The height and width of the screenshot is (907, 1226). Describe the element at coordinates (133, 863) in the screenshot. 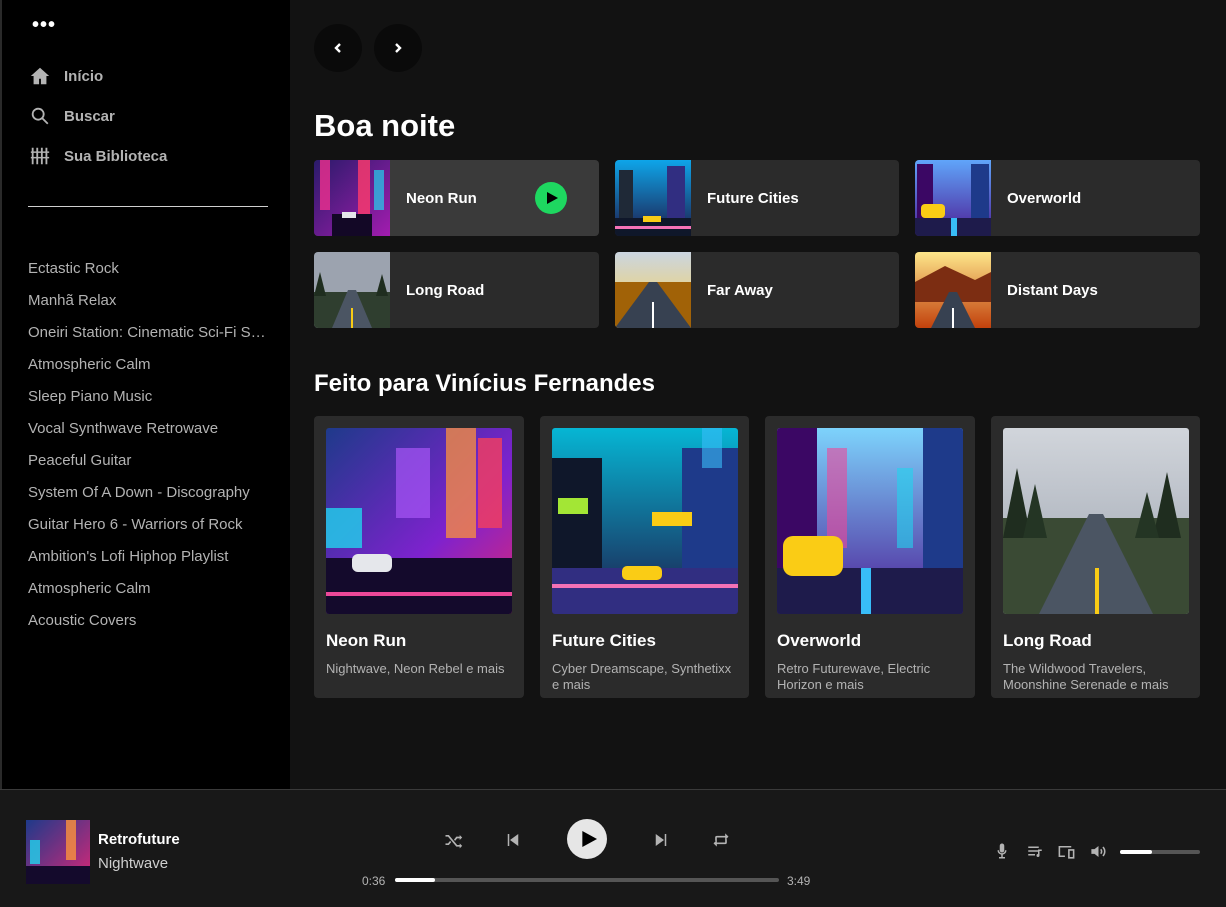

I see `now-playing-artist: Nightwave` at that location.